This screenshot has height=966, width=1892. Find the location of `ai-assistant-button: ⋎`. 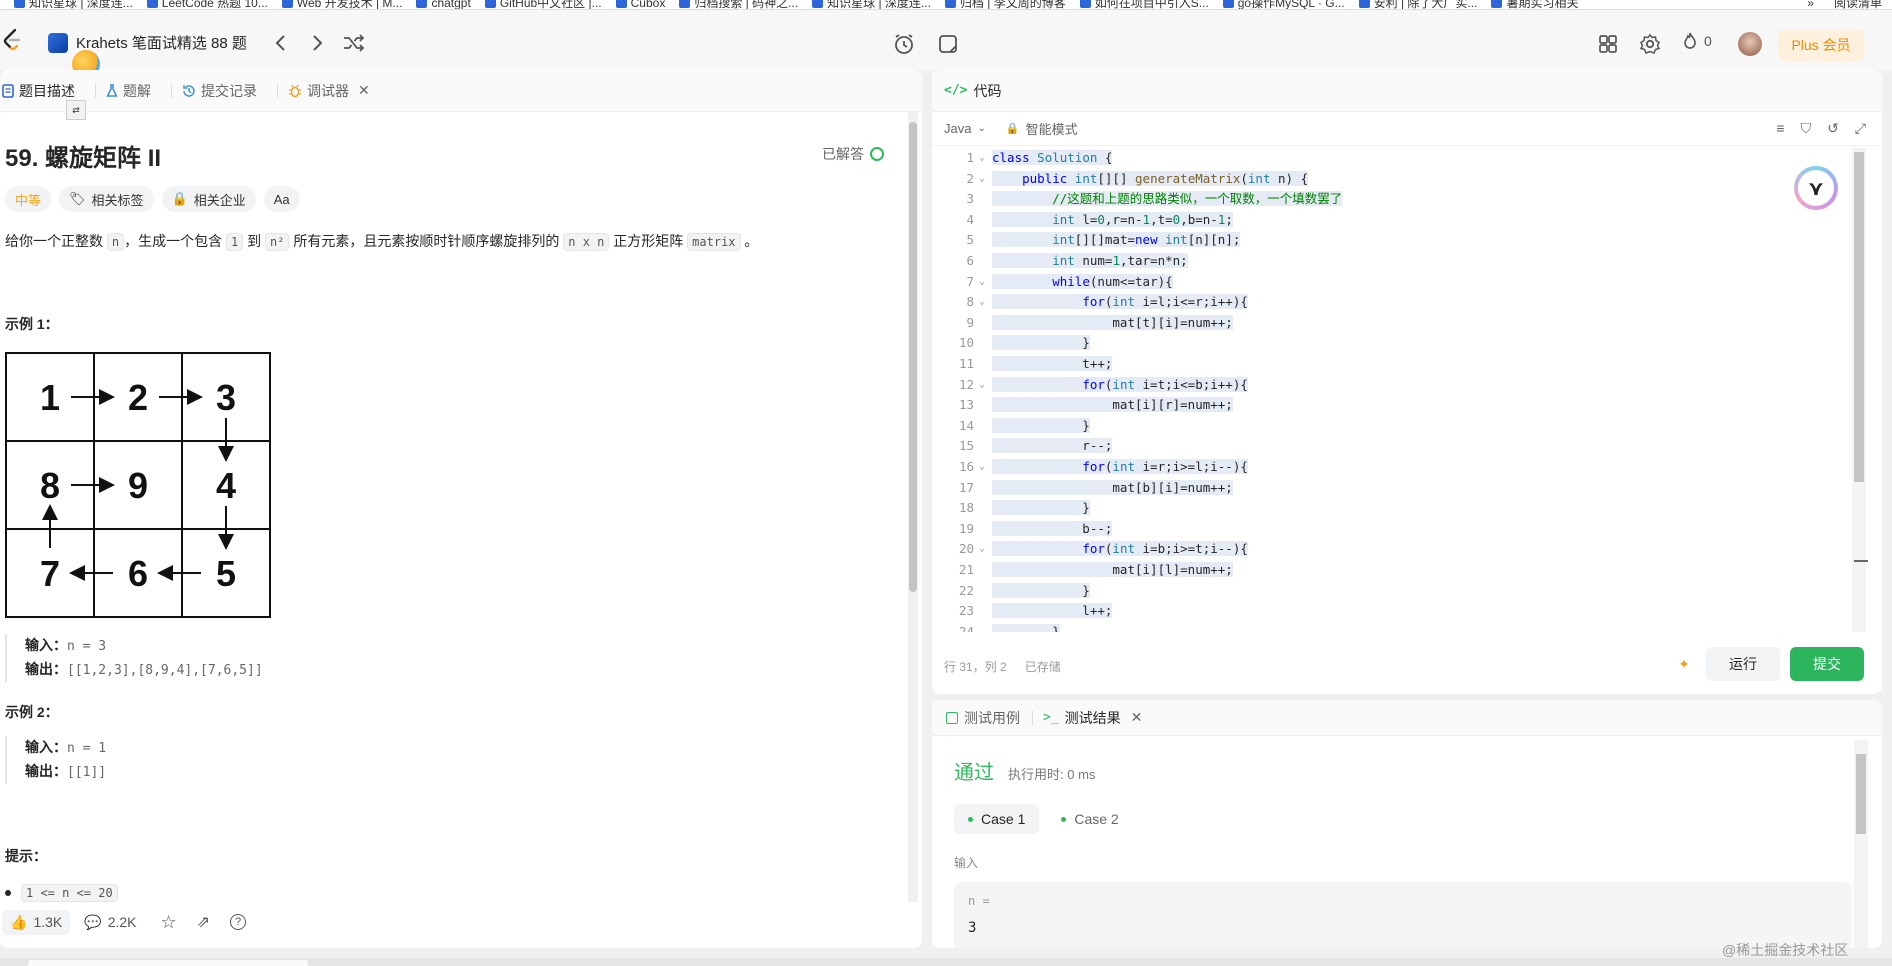

ai-assistant-button: ⋎ is located at coordinates (1816, 188).